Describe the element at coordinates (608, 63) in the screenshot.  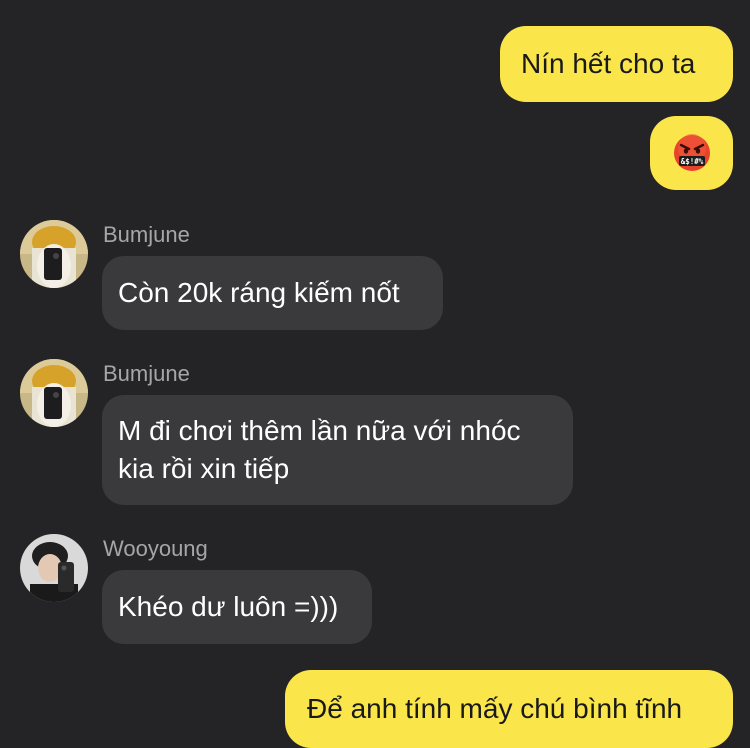
I see `message-text: Nín hết cho ta` at that location.